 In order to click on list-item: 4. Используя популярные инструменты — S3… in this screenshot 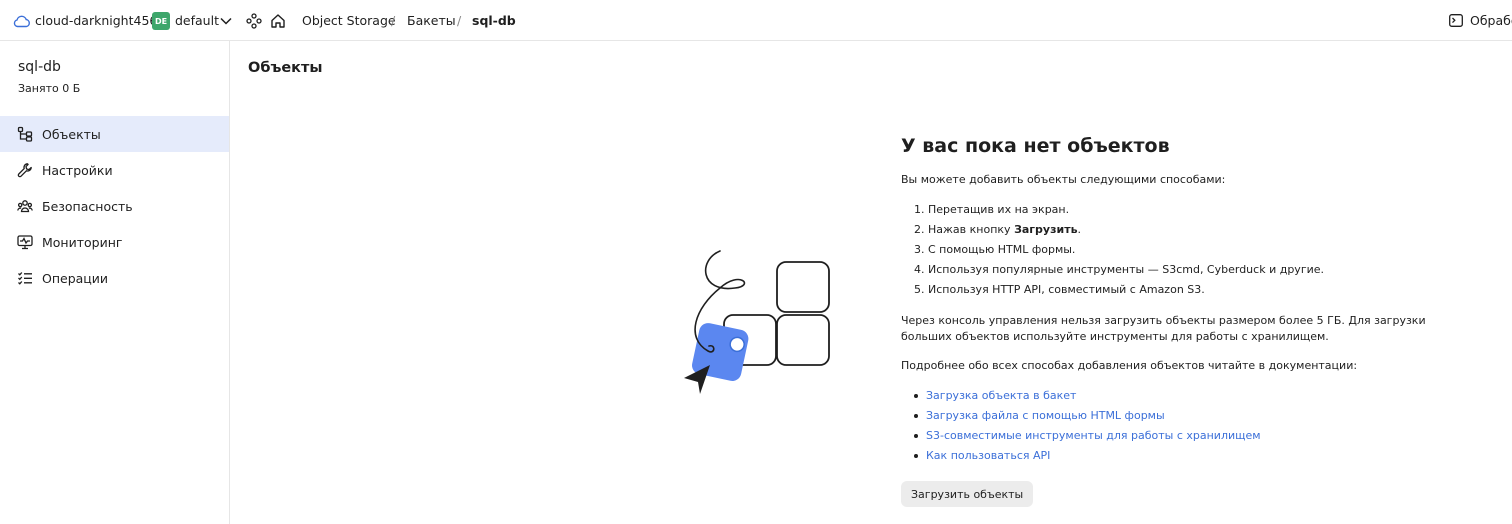, I will do `click(1119, 269)`.